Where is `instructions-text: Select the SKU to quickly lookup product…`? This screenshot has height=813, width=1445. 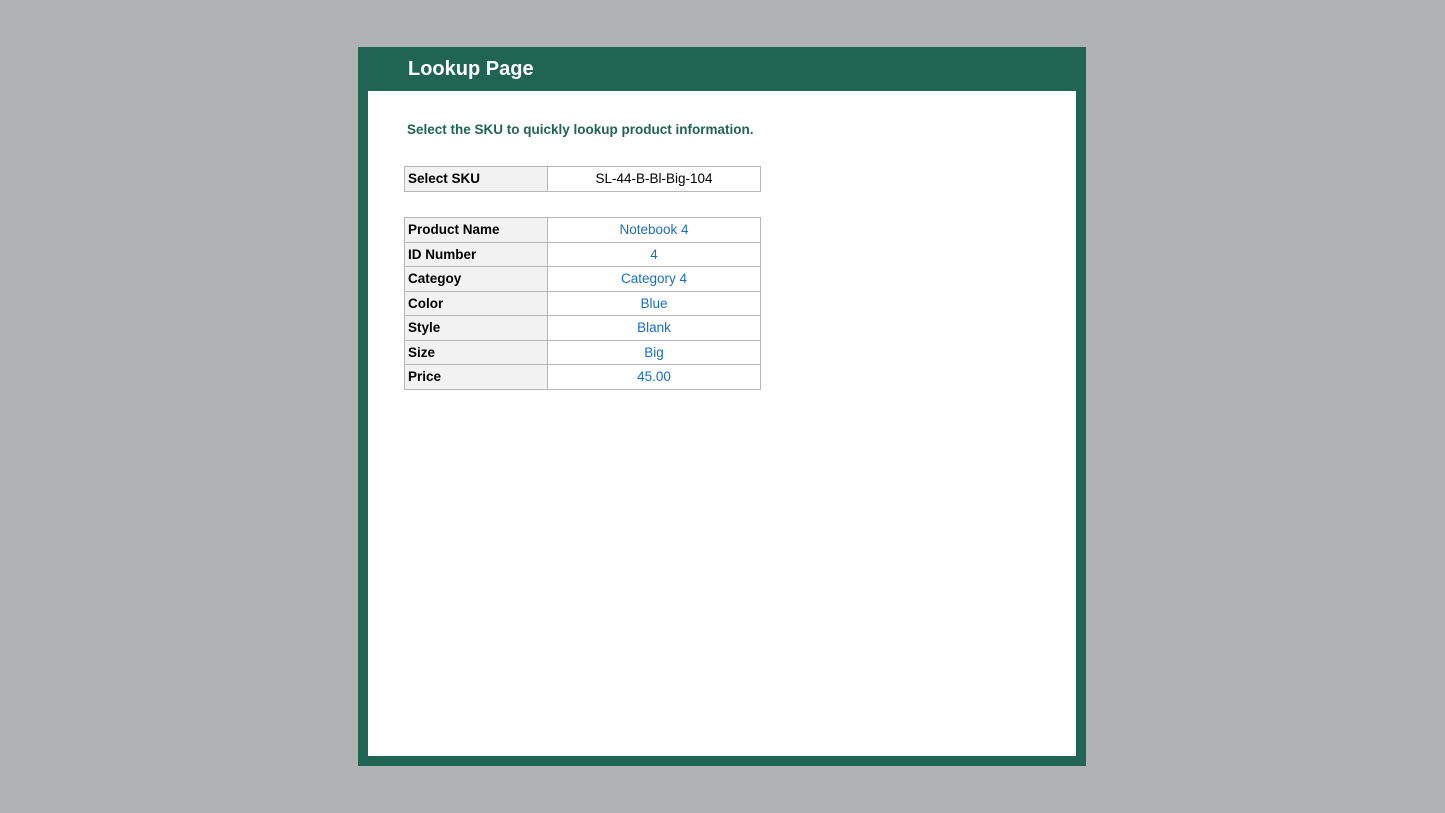 instructions-text: Select the SKU to quickly lookup product… is located at coordinates (580, 129).